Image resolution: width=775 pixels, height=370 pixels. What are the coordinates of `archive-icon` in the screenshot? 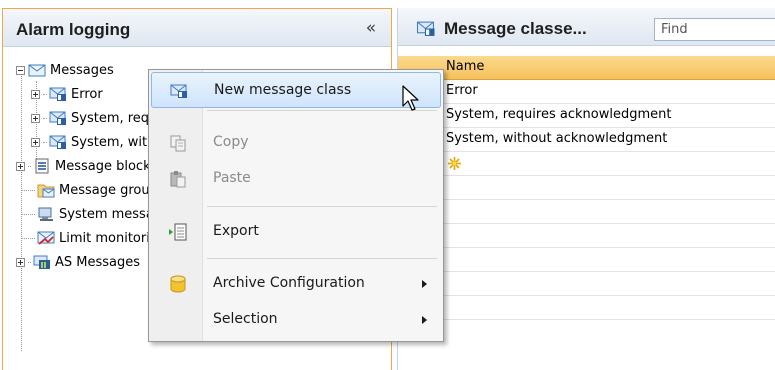 It's located at (178, 284).